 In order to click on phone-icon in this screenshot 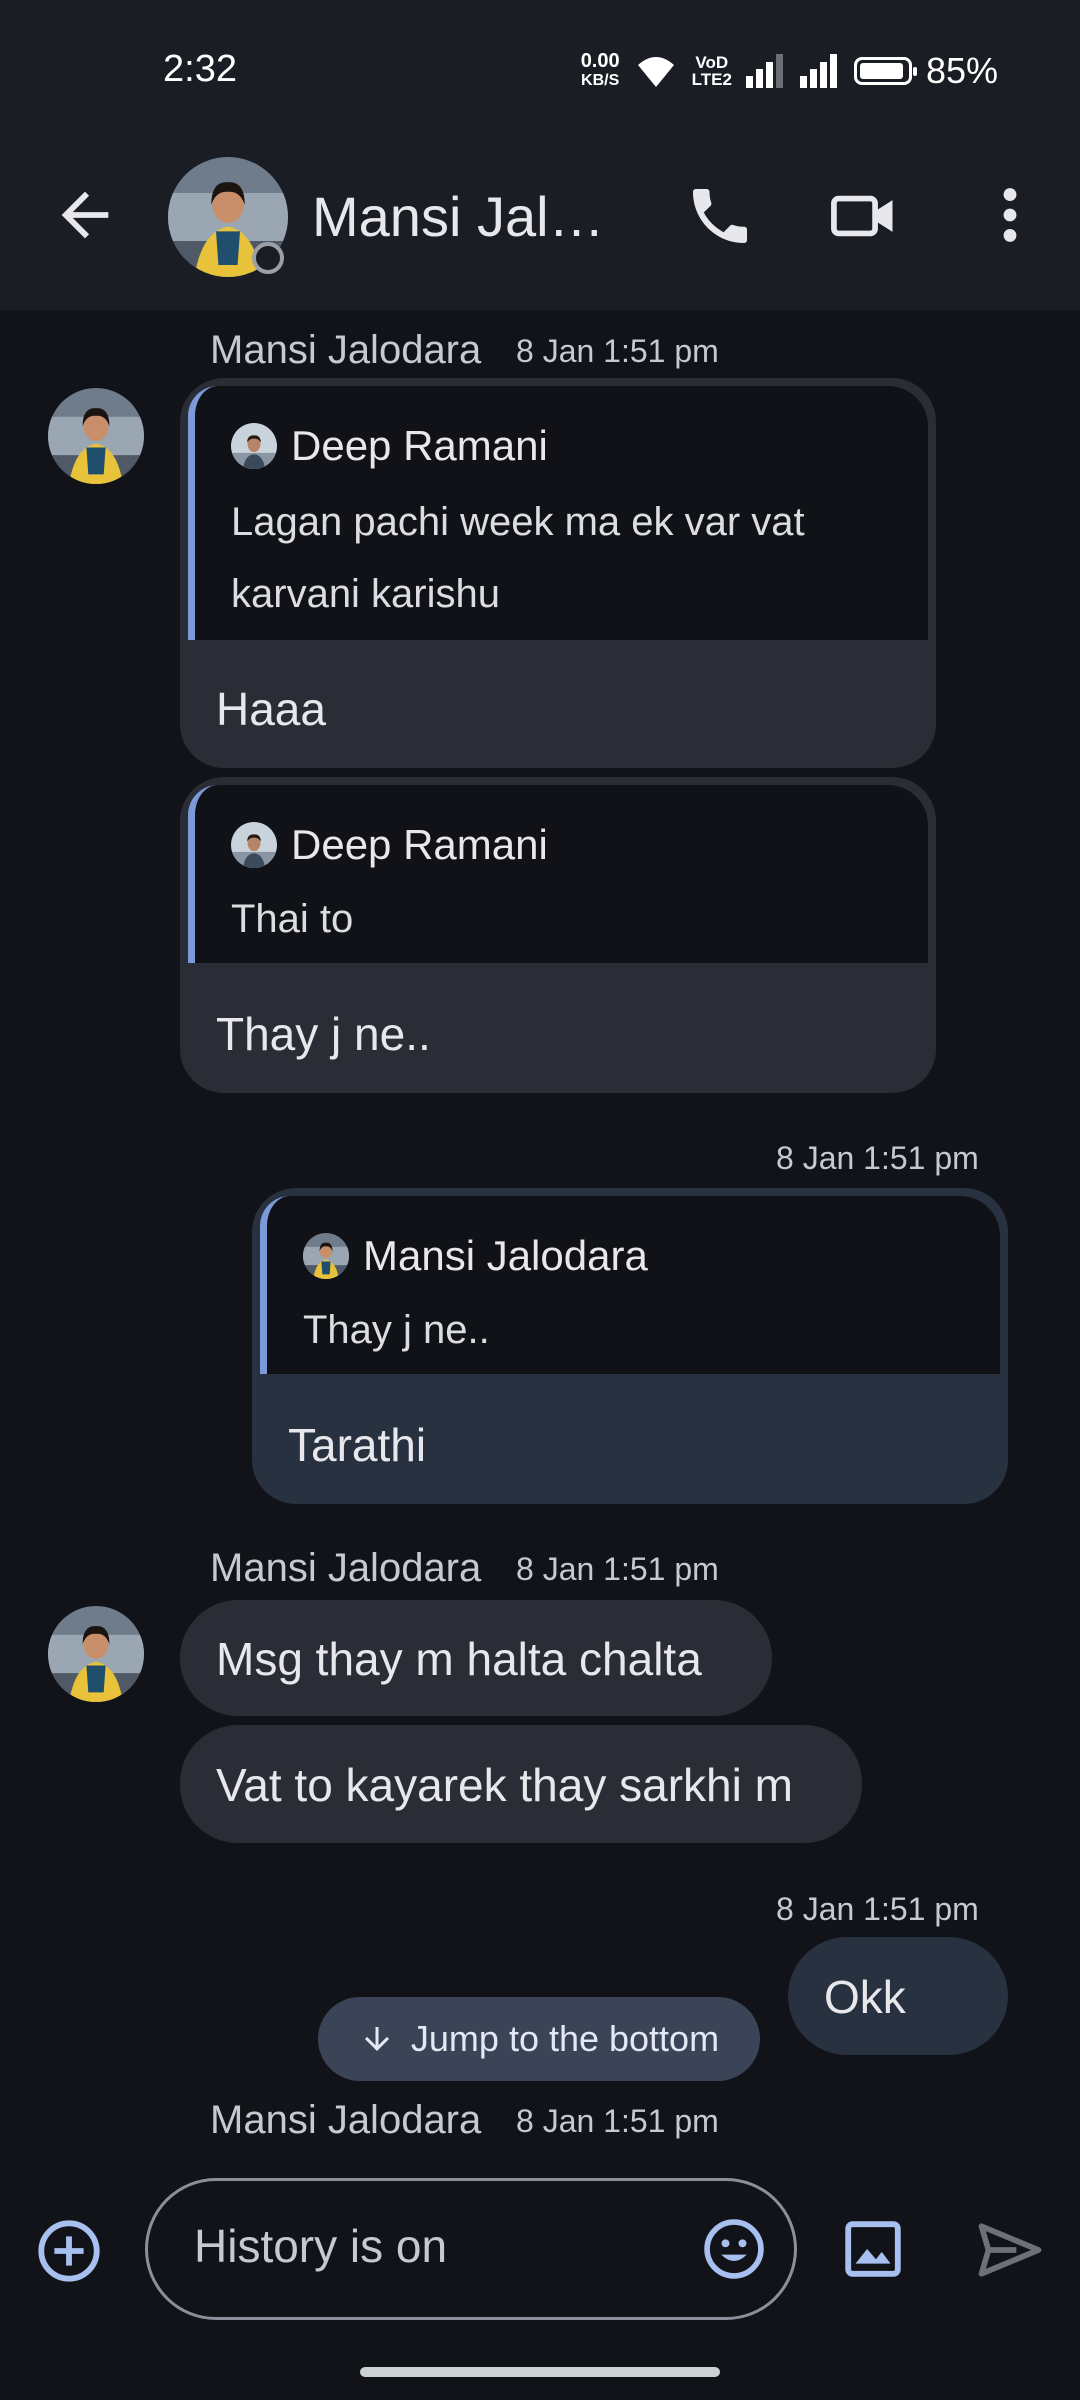, I will do `click(720, 216)`.